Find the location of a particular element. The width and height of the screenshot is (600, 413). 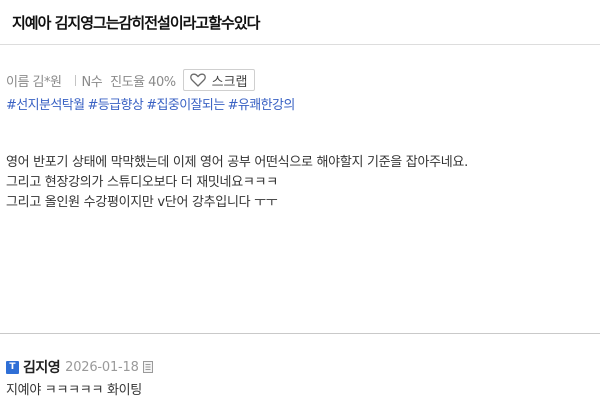

comment-text: 지예야 ㅋㅋㅋㅋㅋ 화이팅 is located at coordinates (74, 390).